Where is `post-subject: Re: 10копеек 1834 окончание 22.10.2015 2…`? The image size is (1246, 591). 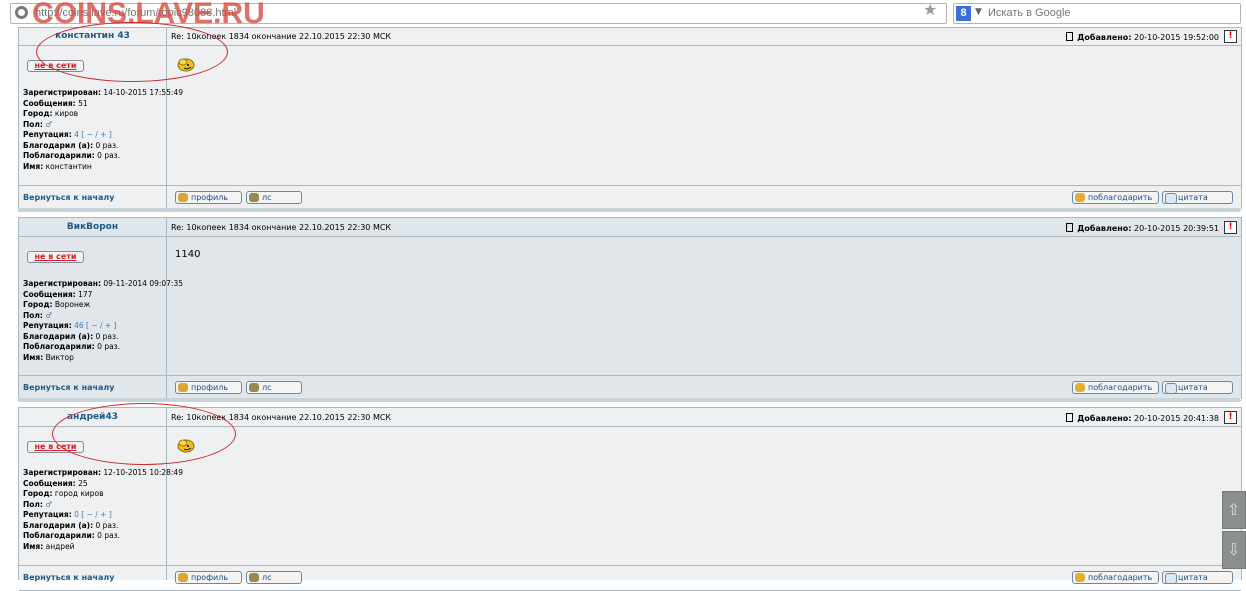
post-subject: Re: 10копеек 1834 окончание 22.10.2015 2… is located at coordinates (281, 227).